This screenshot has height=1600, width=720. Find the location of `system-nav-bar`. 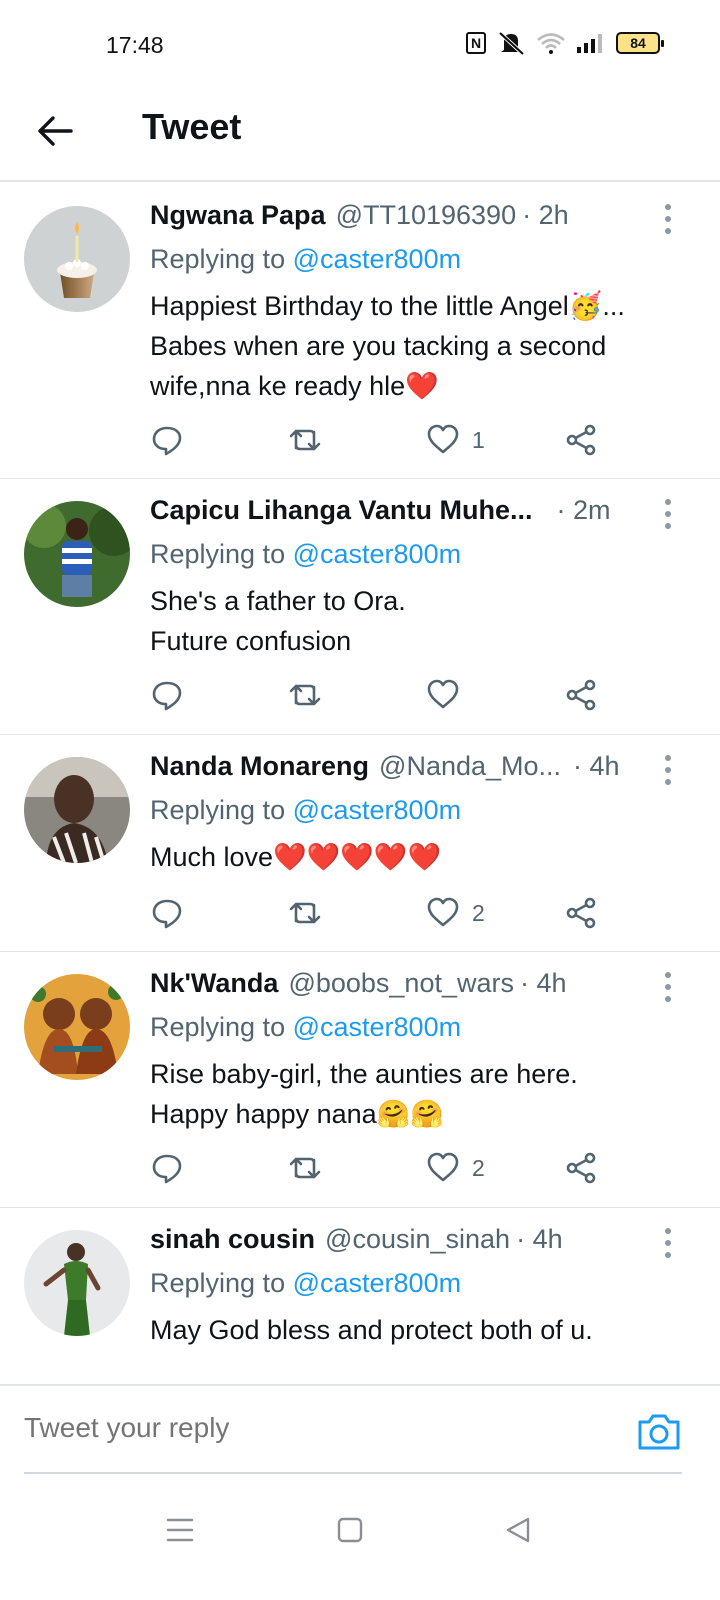

system-nav-bar is located at coordinates (360, 1542).